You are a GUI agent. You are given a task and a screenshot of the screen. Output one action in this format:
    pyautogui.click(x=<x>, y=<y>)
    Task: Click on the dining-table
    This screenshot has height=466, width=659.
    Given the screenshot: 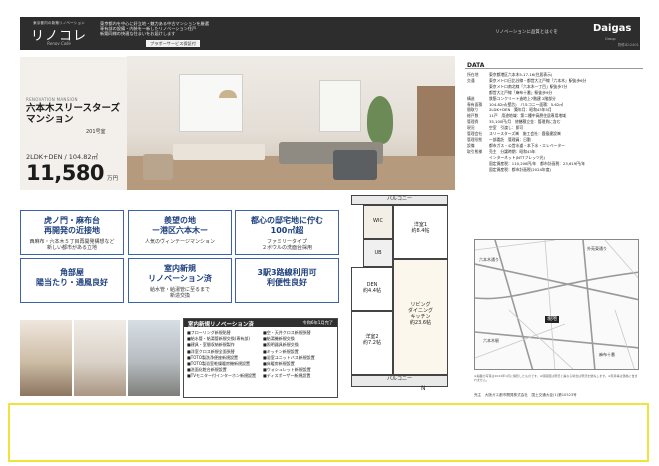 What is the action you would take?
    pyautogui.click(x=219, y=152)
    